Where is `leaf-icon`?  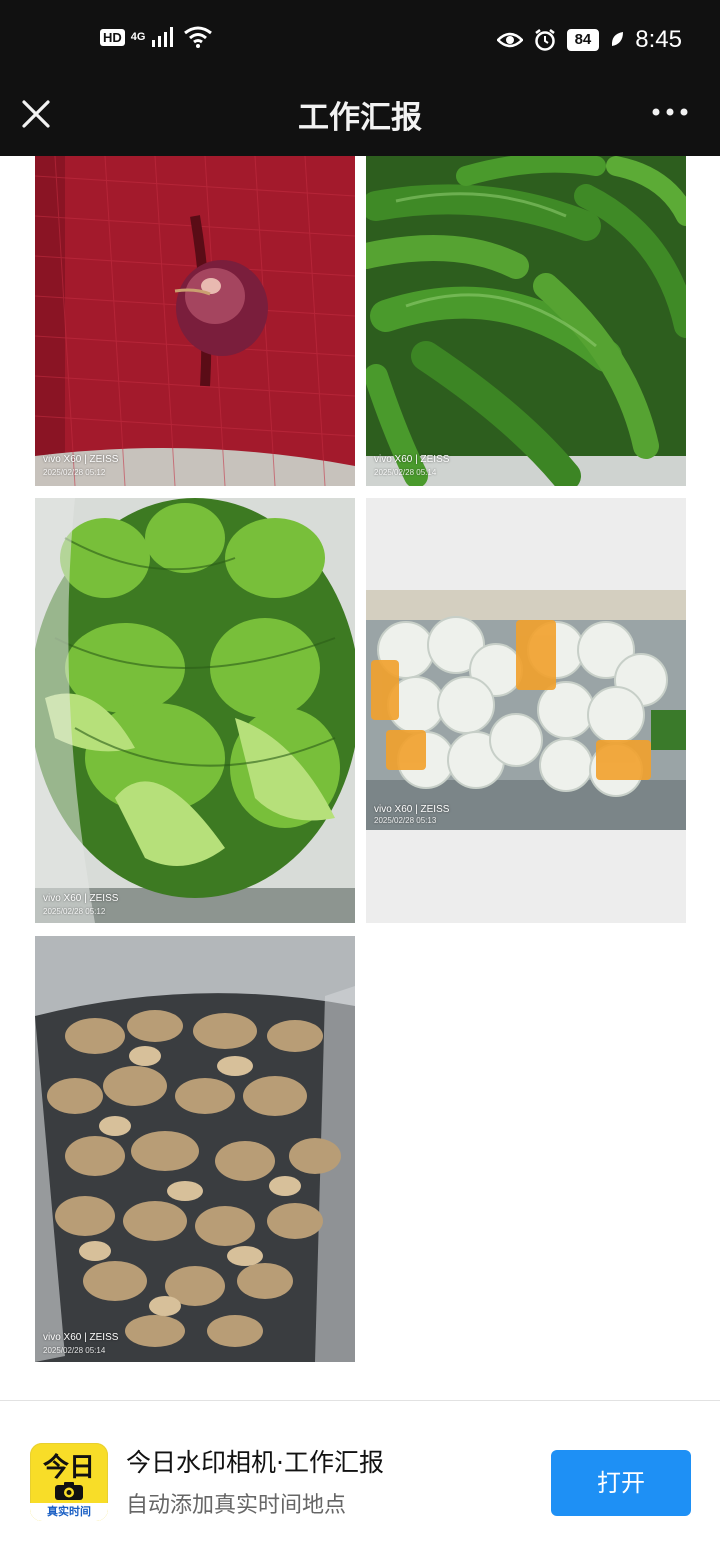
leaf-icon is located at coordinates (618, 39).